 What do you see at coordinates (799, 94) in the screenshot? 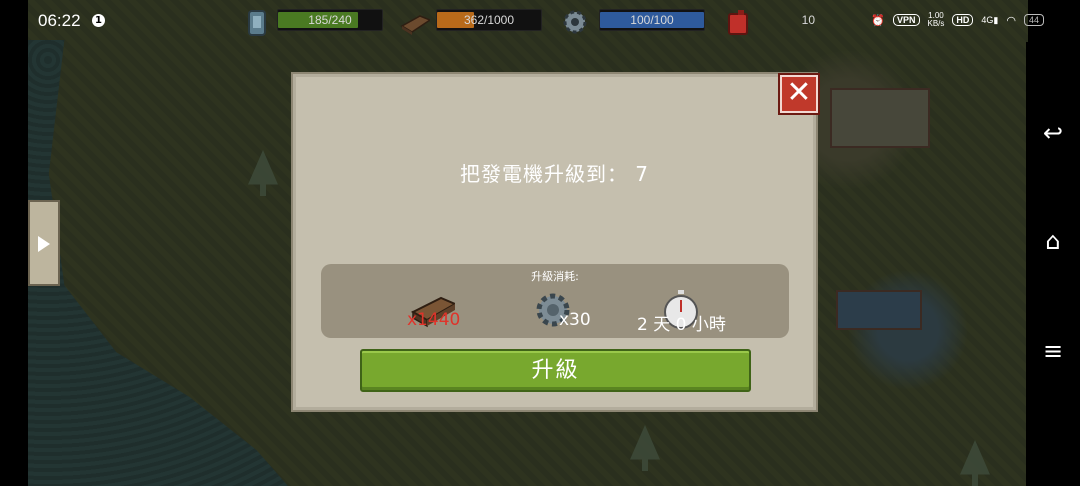
I see `close-button: ✕` at bounding box center [799, 94].